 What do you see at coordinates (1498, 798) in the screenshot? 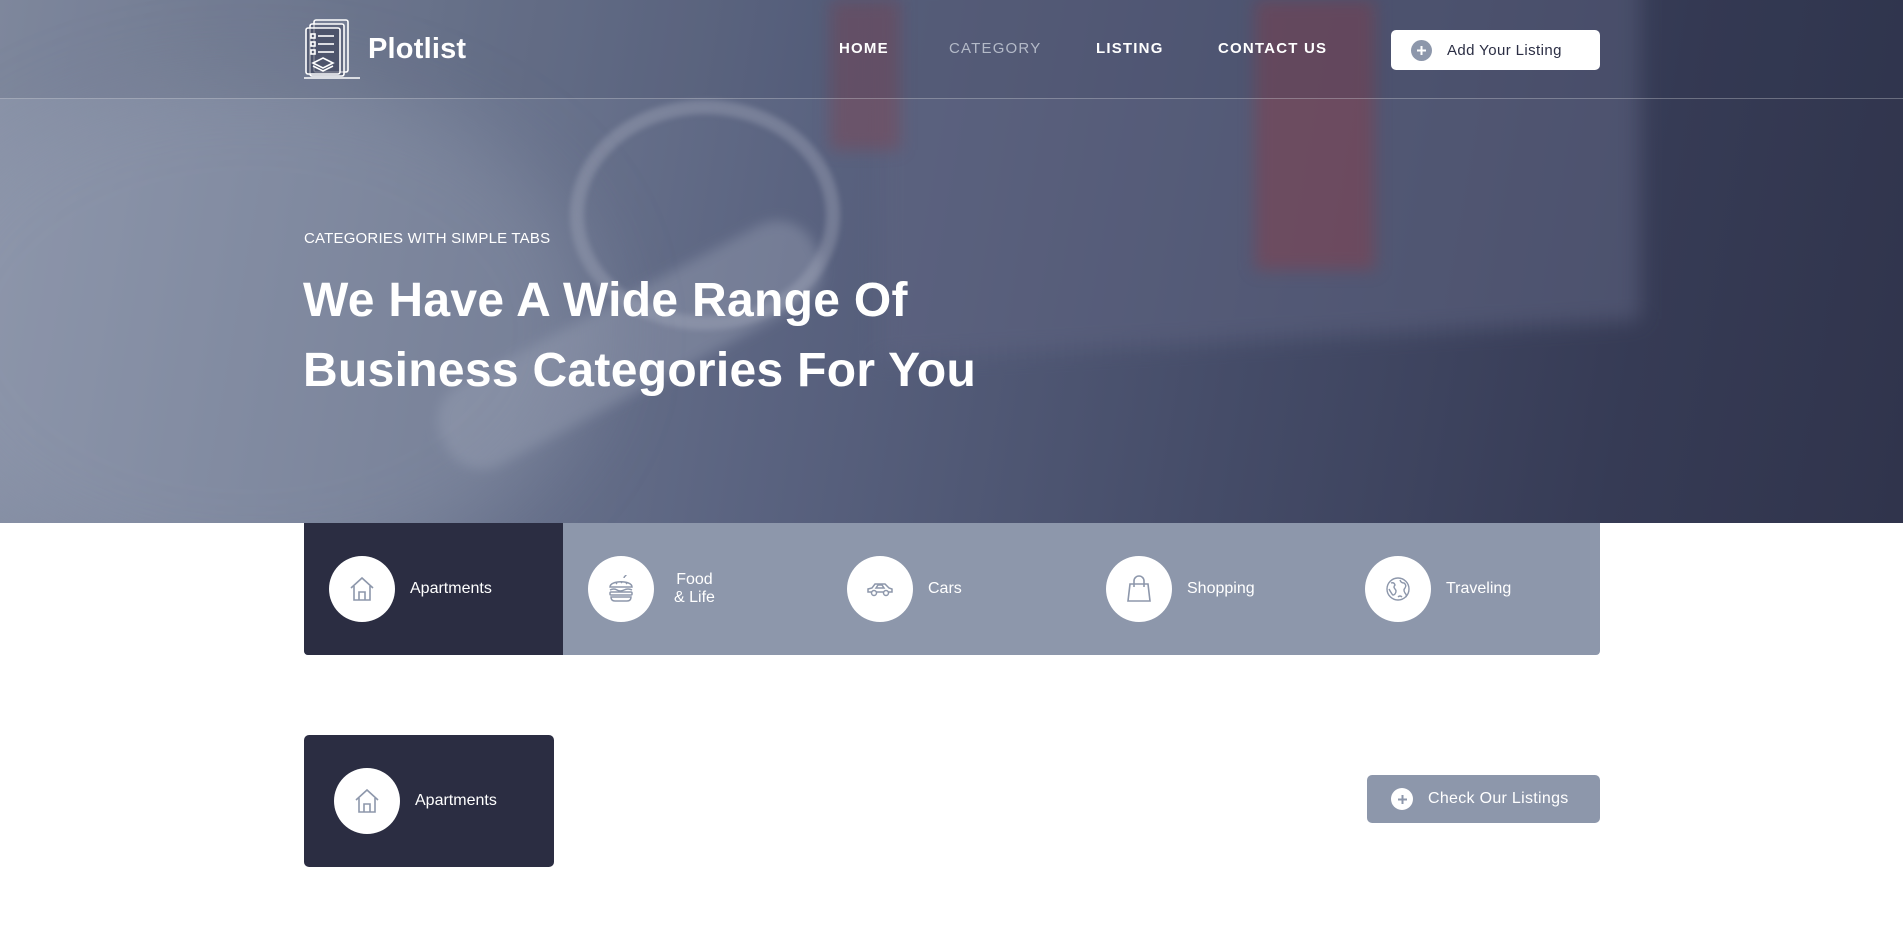
I see `check-our-listings-label: Check Our Listings` at bounding box center [1498, 798].